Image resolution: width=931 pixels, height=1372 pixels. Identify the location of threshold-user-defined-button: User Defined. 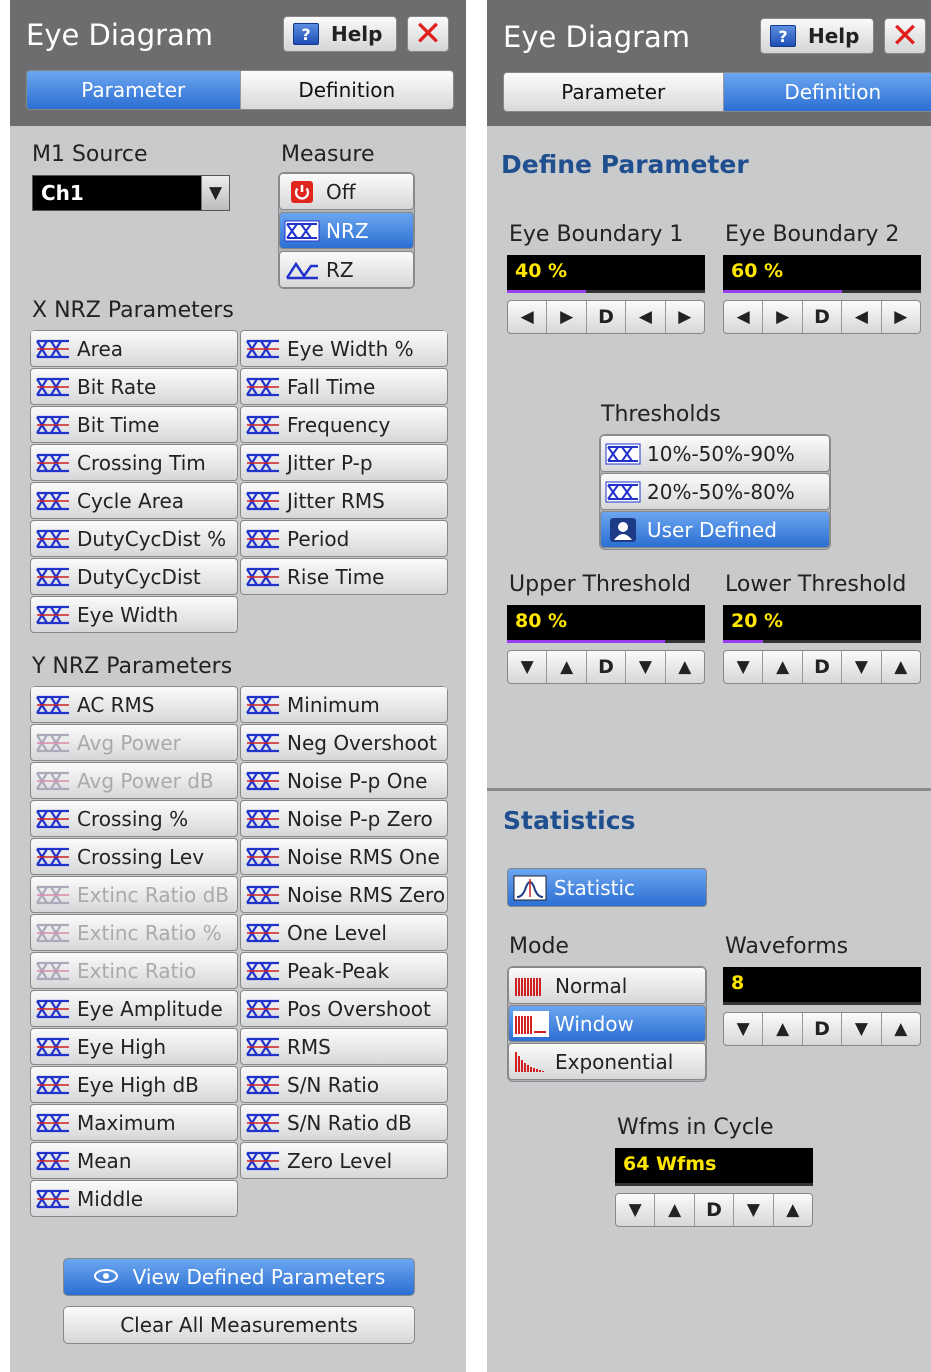
(715, 529).